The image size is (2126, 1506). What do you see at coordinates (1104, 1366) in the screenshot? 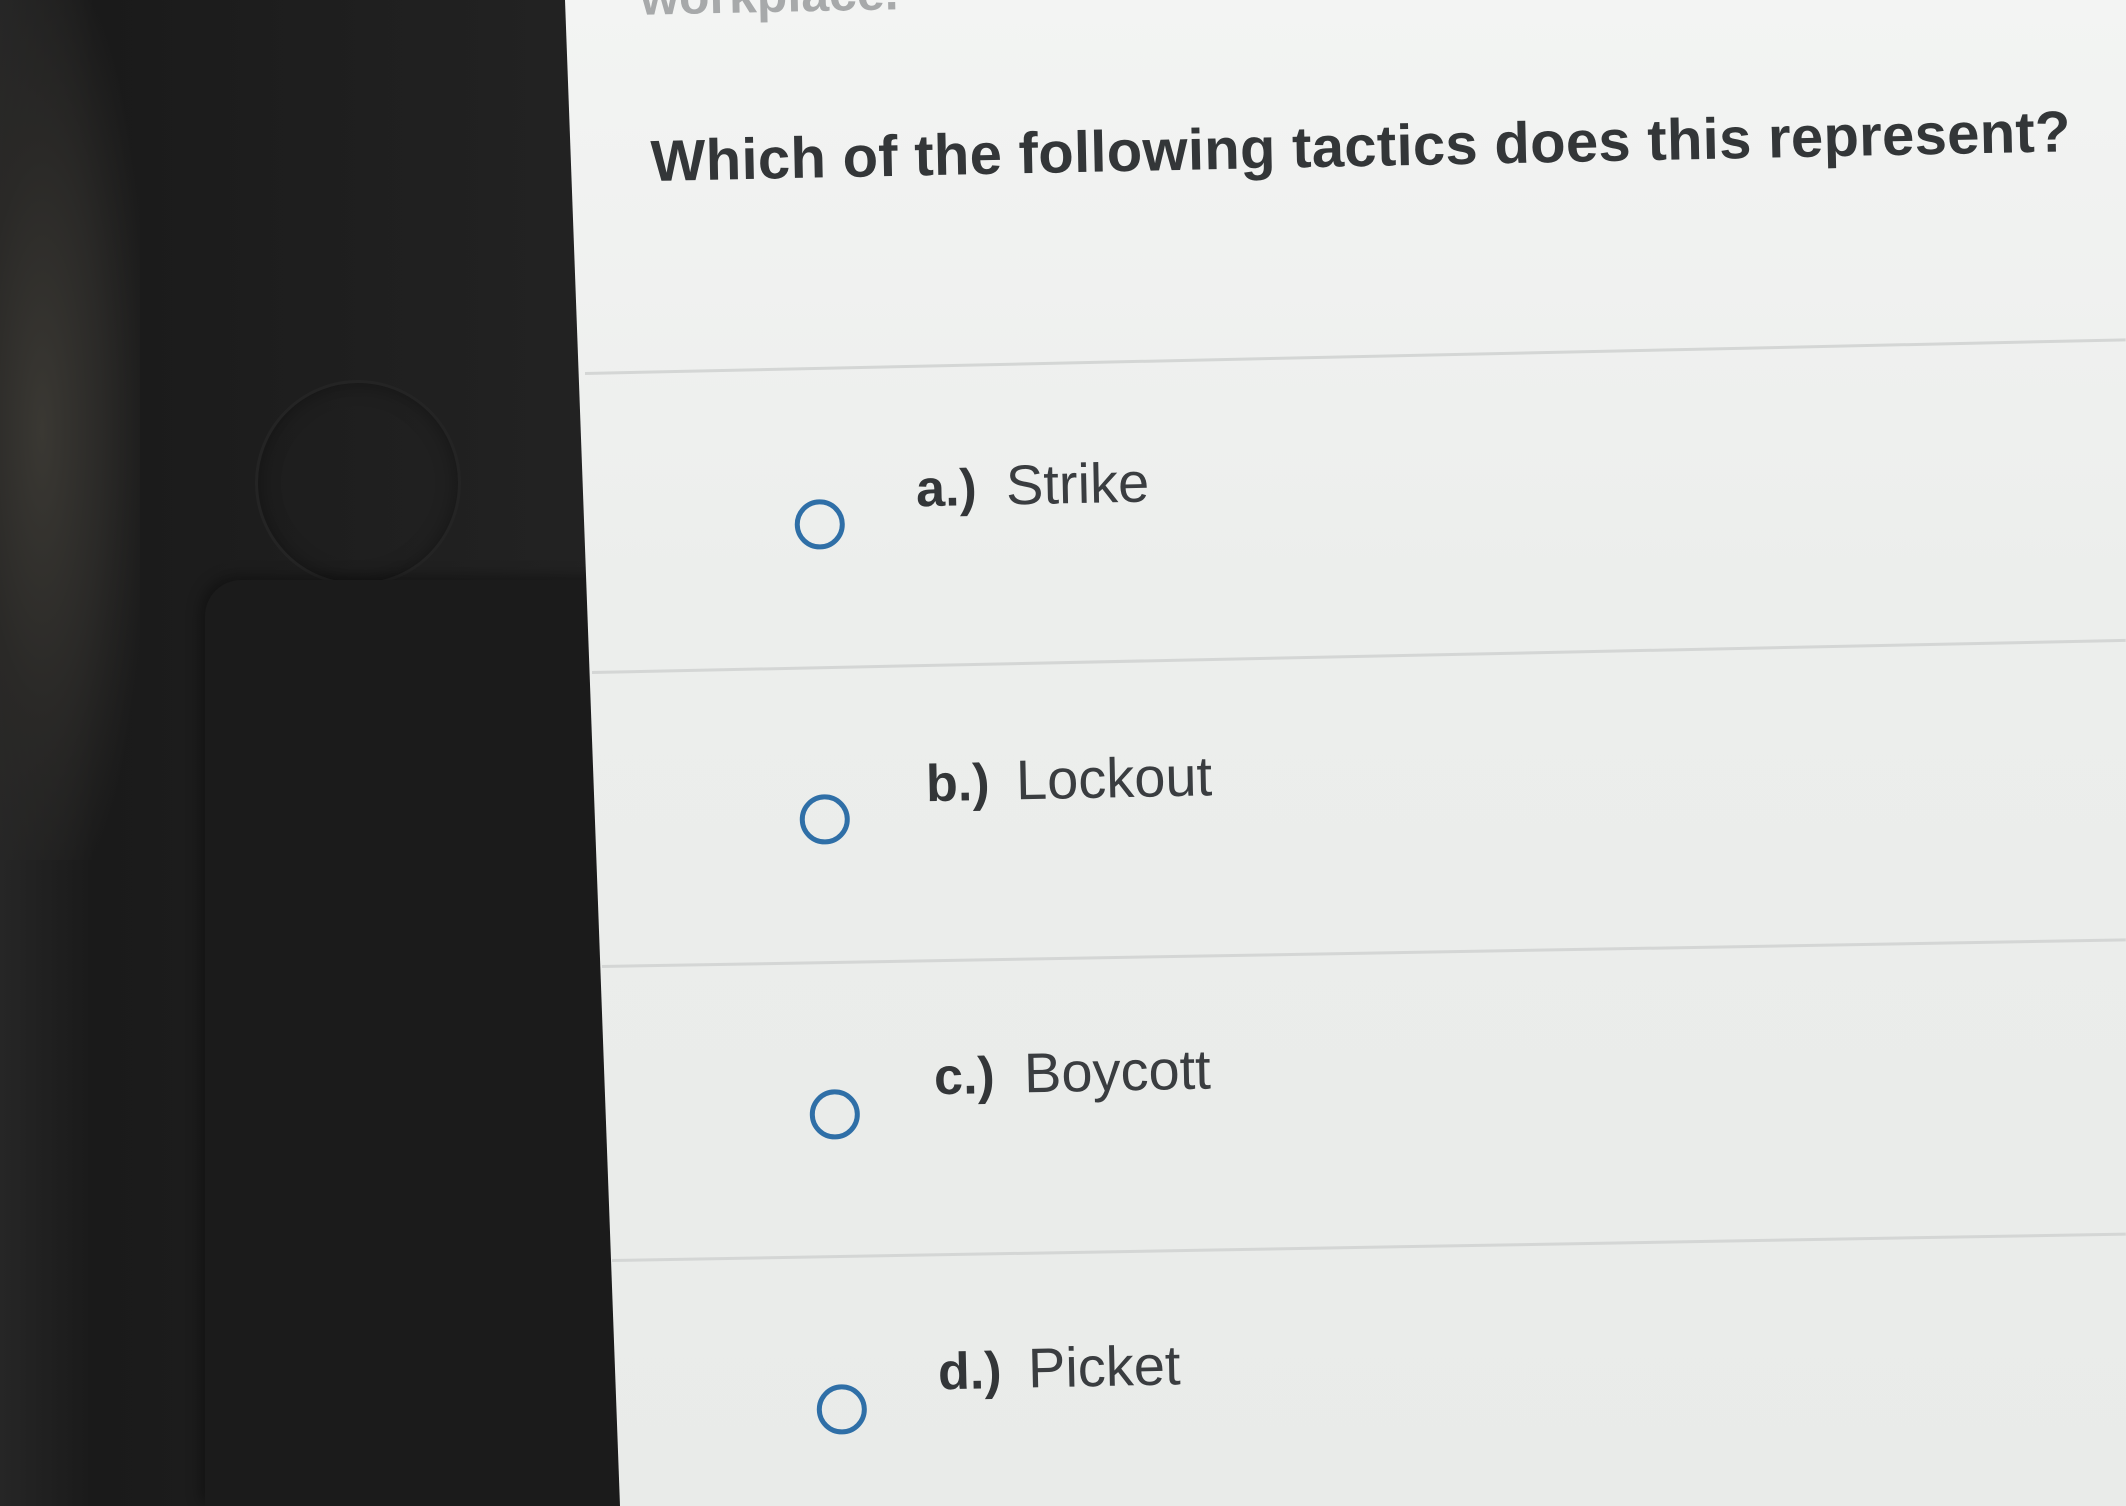
I see `option-label: Picket` at bounding box center [1104, 1366].